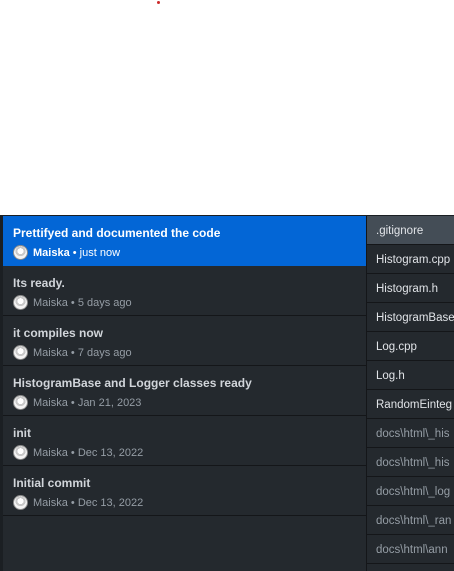 The image size is (454, 571). I want to click on commit-meta: Maiska • 7 days ago, so click(189, 352).